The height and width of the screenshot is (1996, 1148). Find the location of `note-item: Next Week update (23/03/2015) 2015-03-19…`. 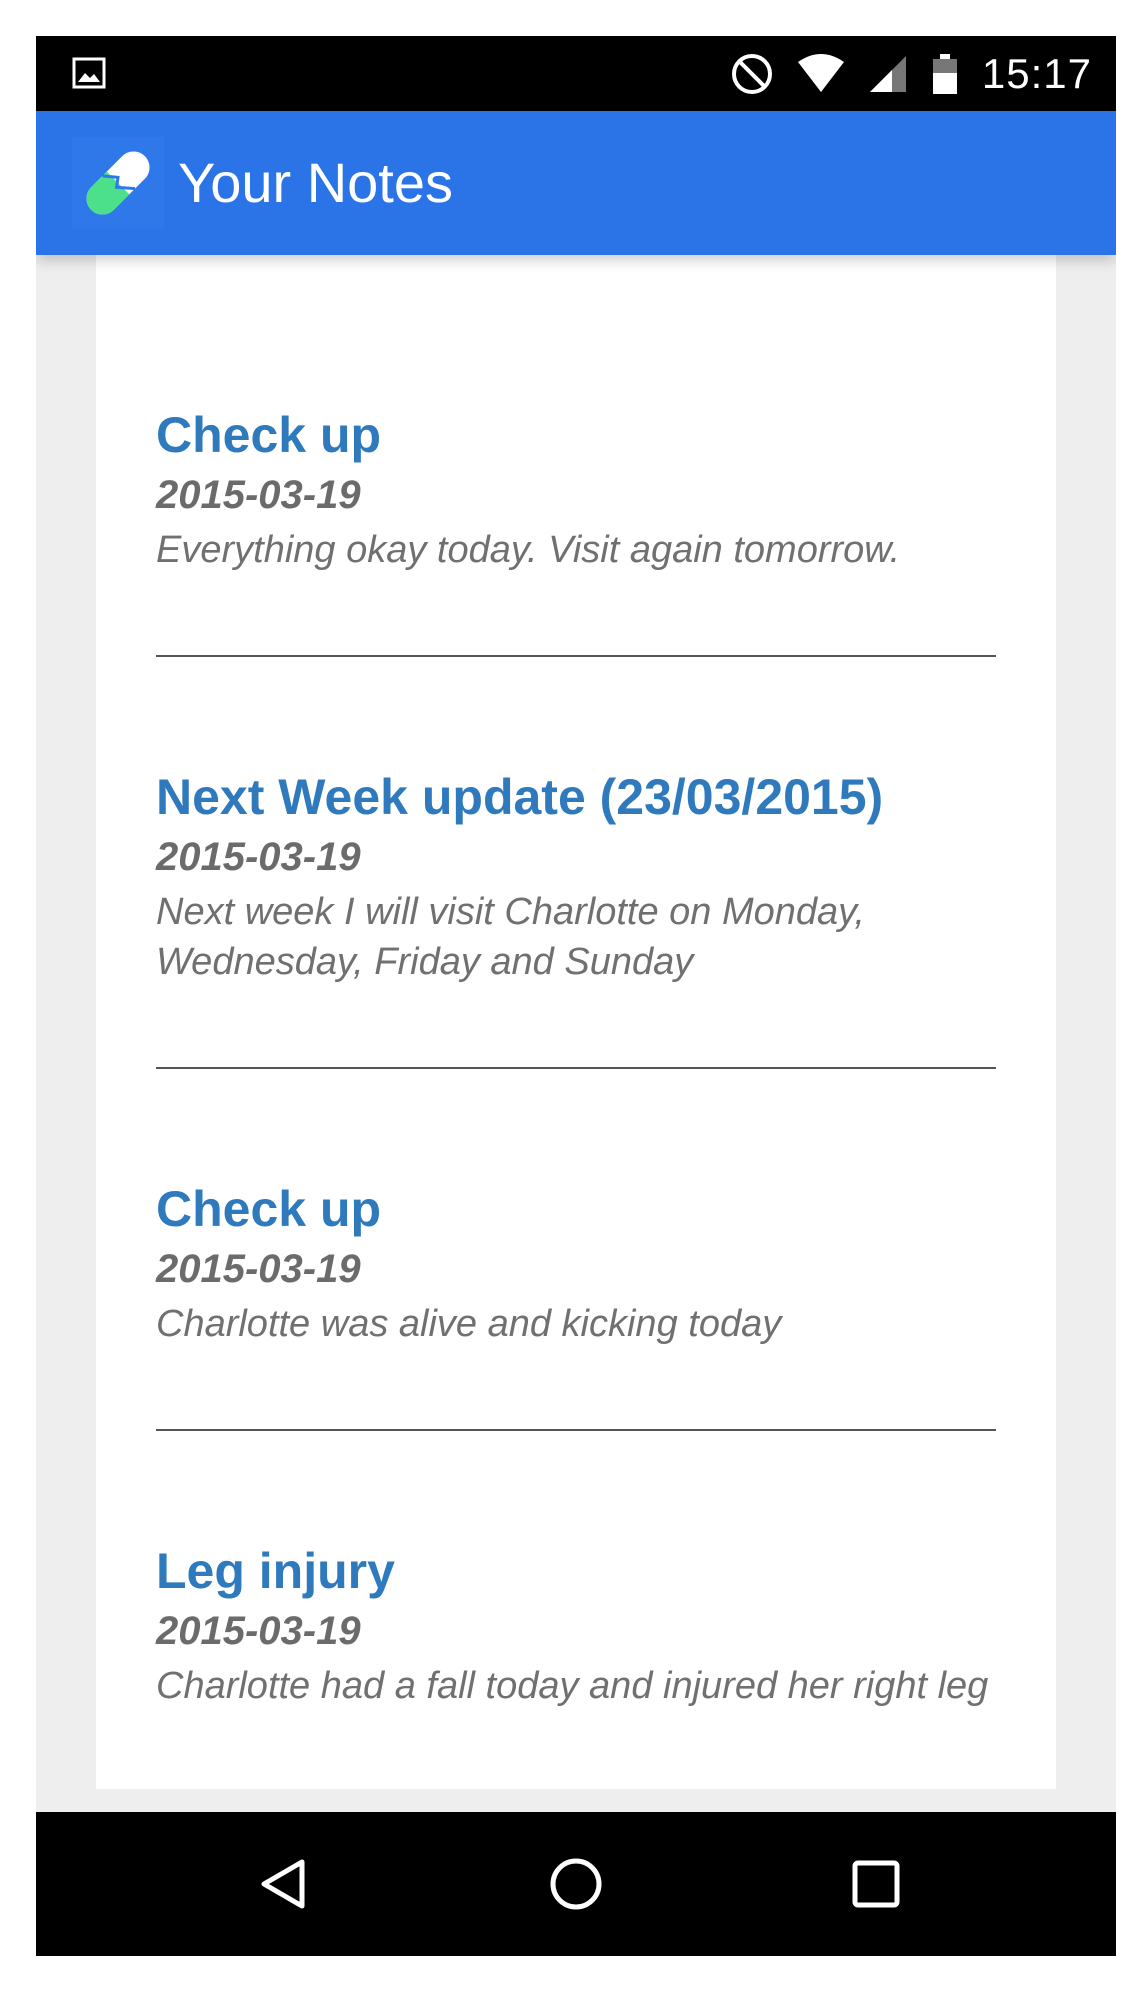

note-item: Next Week update (23/03/2015) 2015-03-19… is located at coordinates (576, 877).